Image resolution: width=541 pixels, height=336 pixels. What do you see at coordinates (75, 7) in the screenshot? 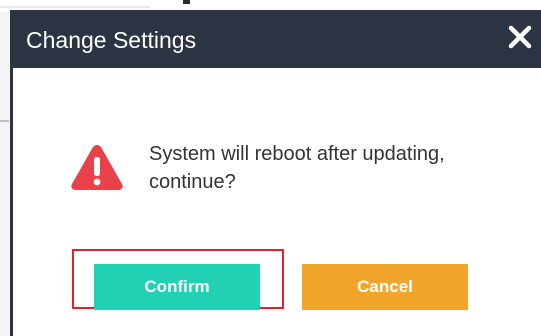
I see `background-line` at bounding box center [75, 7].